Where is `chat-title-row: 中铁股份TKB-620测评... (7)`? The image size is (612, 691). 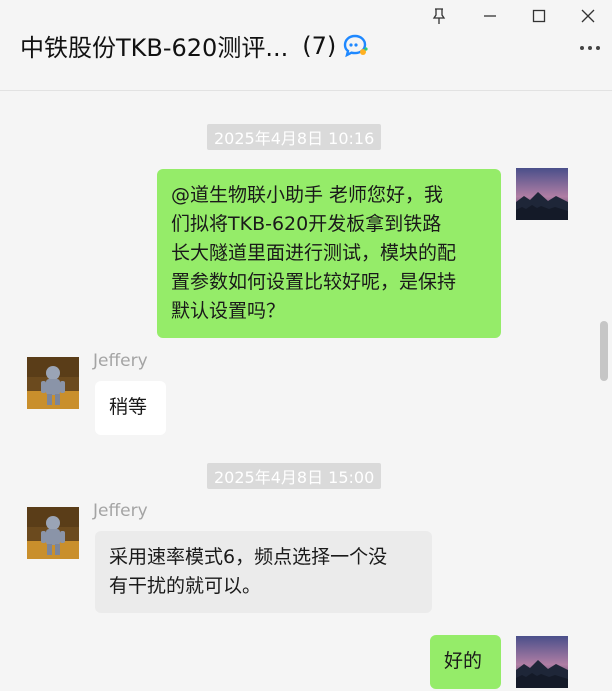 chat-title-row: 中铁股份TKB-620测评... (7) is located at coordinates (195, 45).